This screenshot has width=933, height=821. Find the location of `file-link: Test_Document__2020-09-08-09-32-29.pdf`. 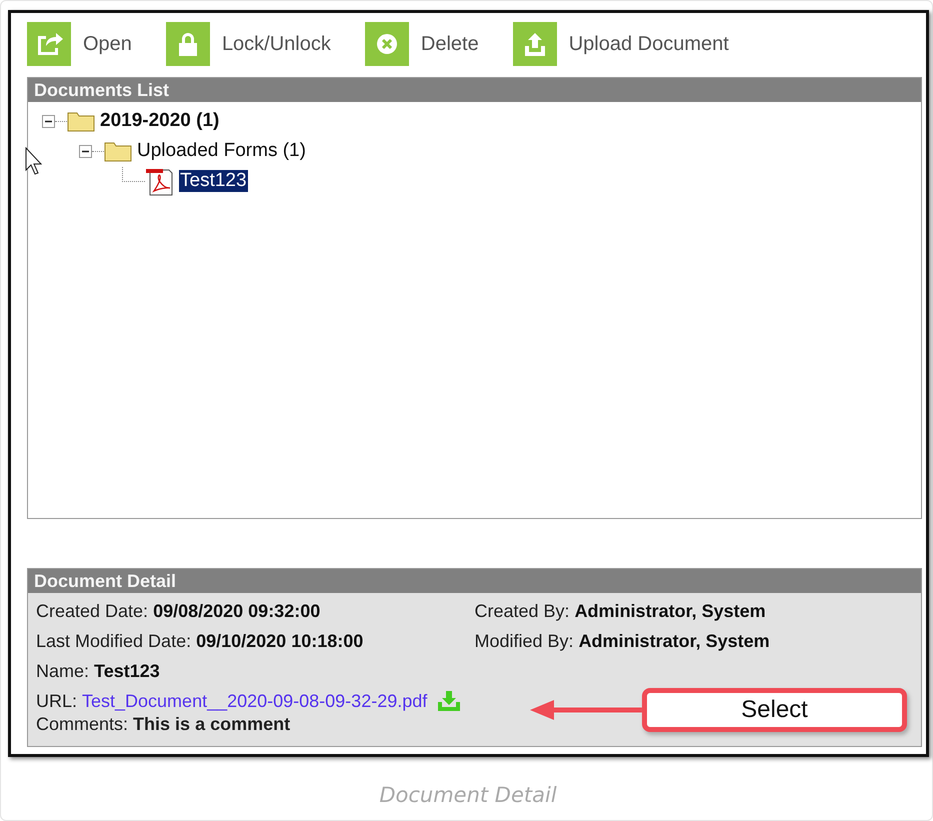

file-link: Test_Document__2020-09-08-09-32-29.pdf is located at coordinates (255, 701).